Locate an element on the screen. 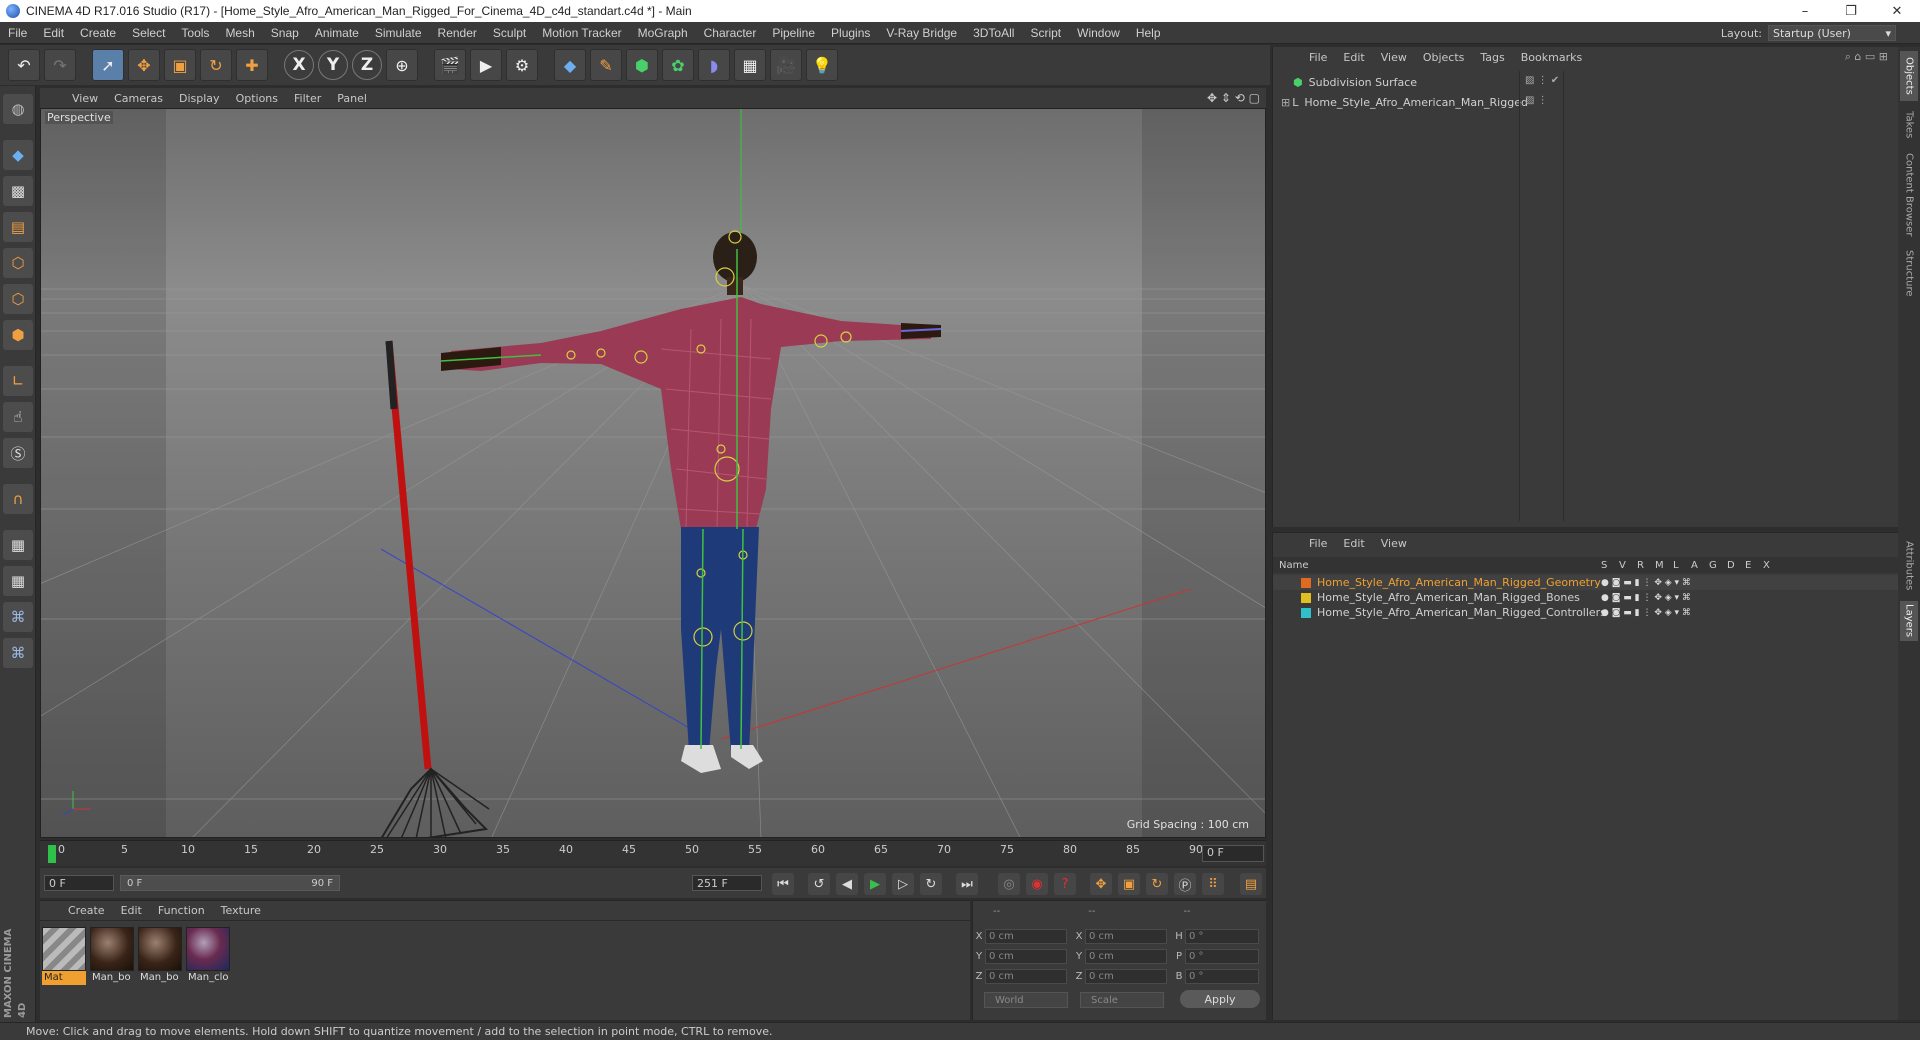  render-view-icon: 🎬 is located at coordinates (450, 65).